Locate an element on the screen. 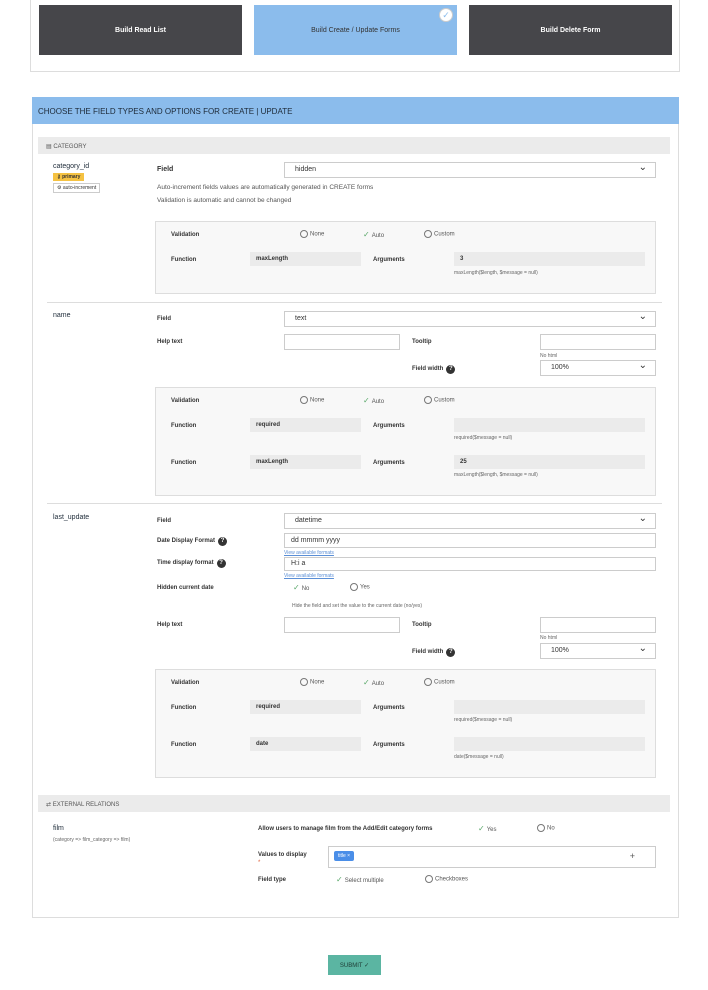  auto-increment-badge: ⚙ auto-increment is located at coordinates (77, 188).